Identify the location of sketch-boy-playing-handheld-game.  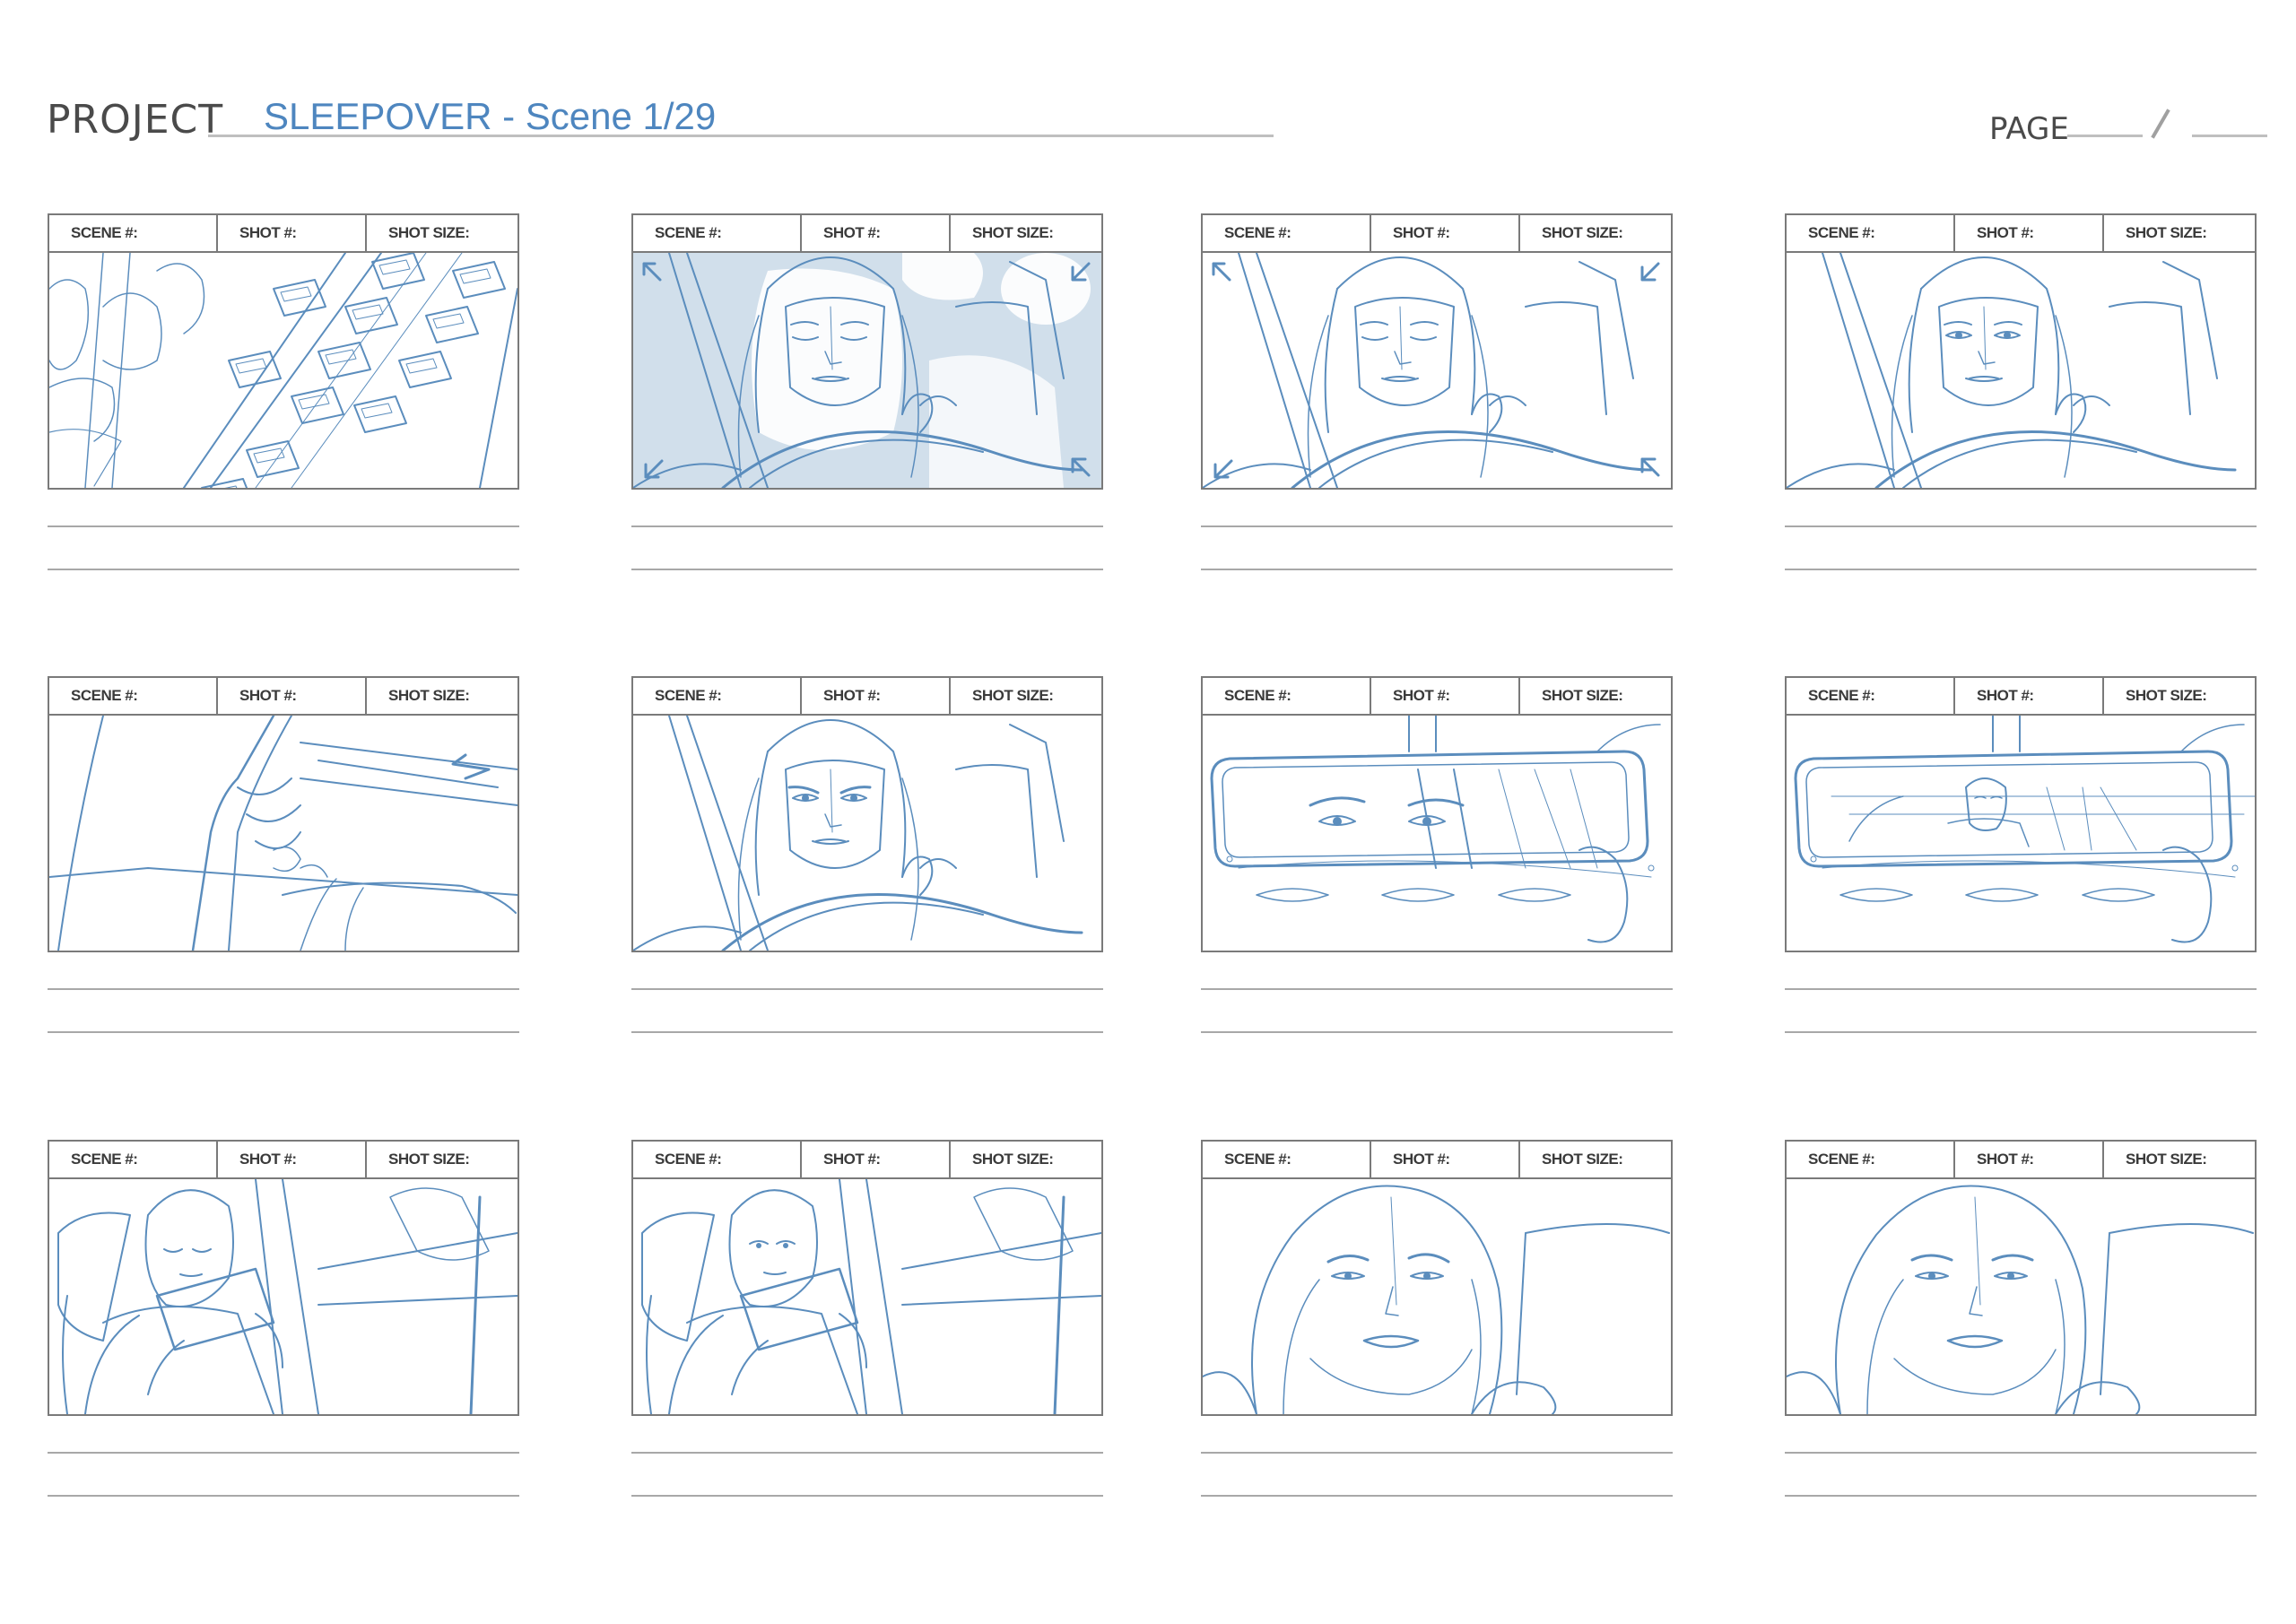
(287, 1296).